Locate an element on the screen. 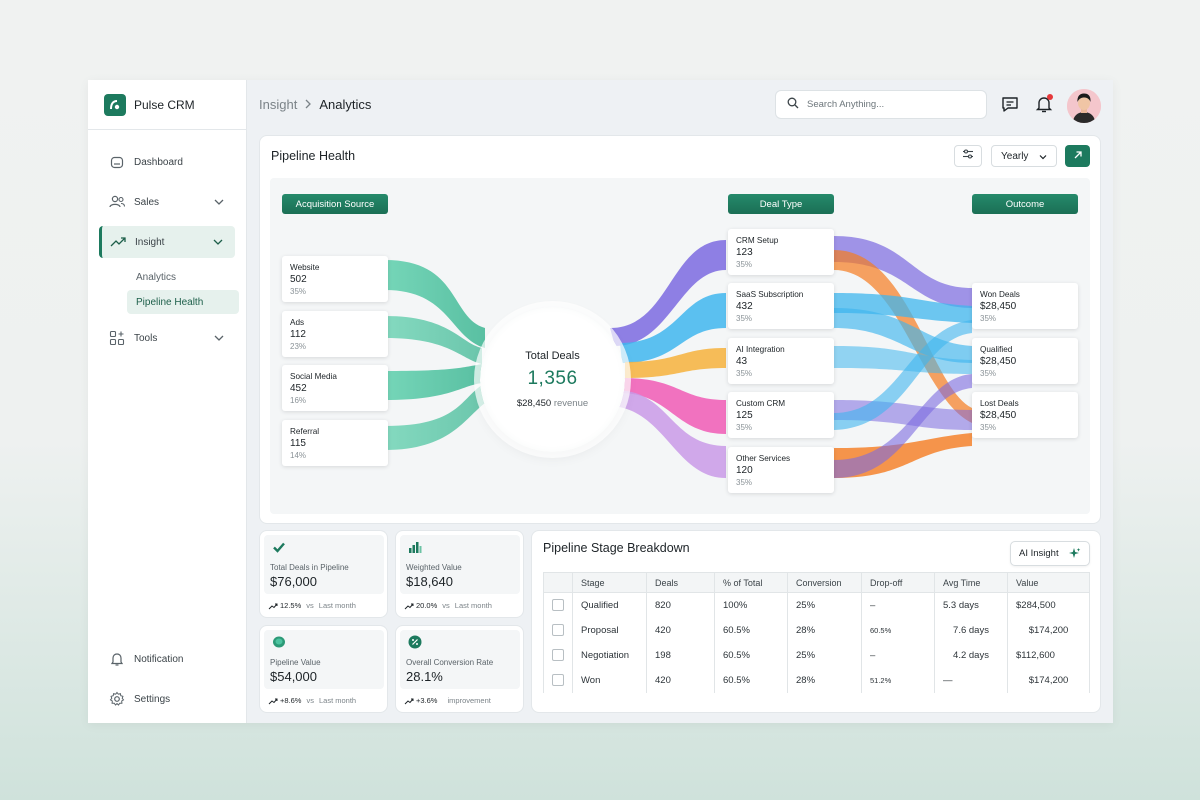  outcome-node-qualified: Qualified $28,450 35% is located at coordinates (1025, 361).